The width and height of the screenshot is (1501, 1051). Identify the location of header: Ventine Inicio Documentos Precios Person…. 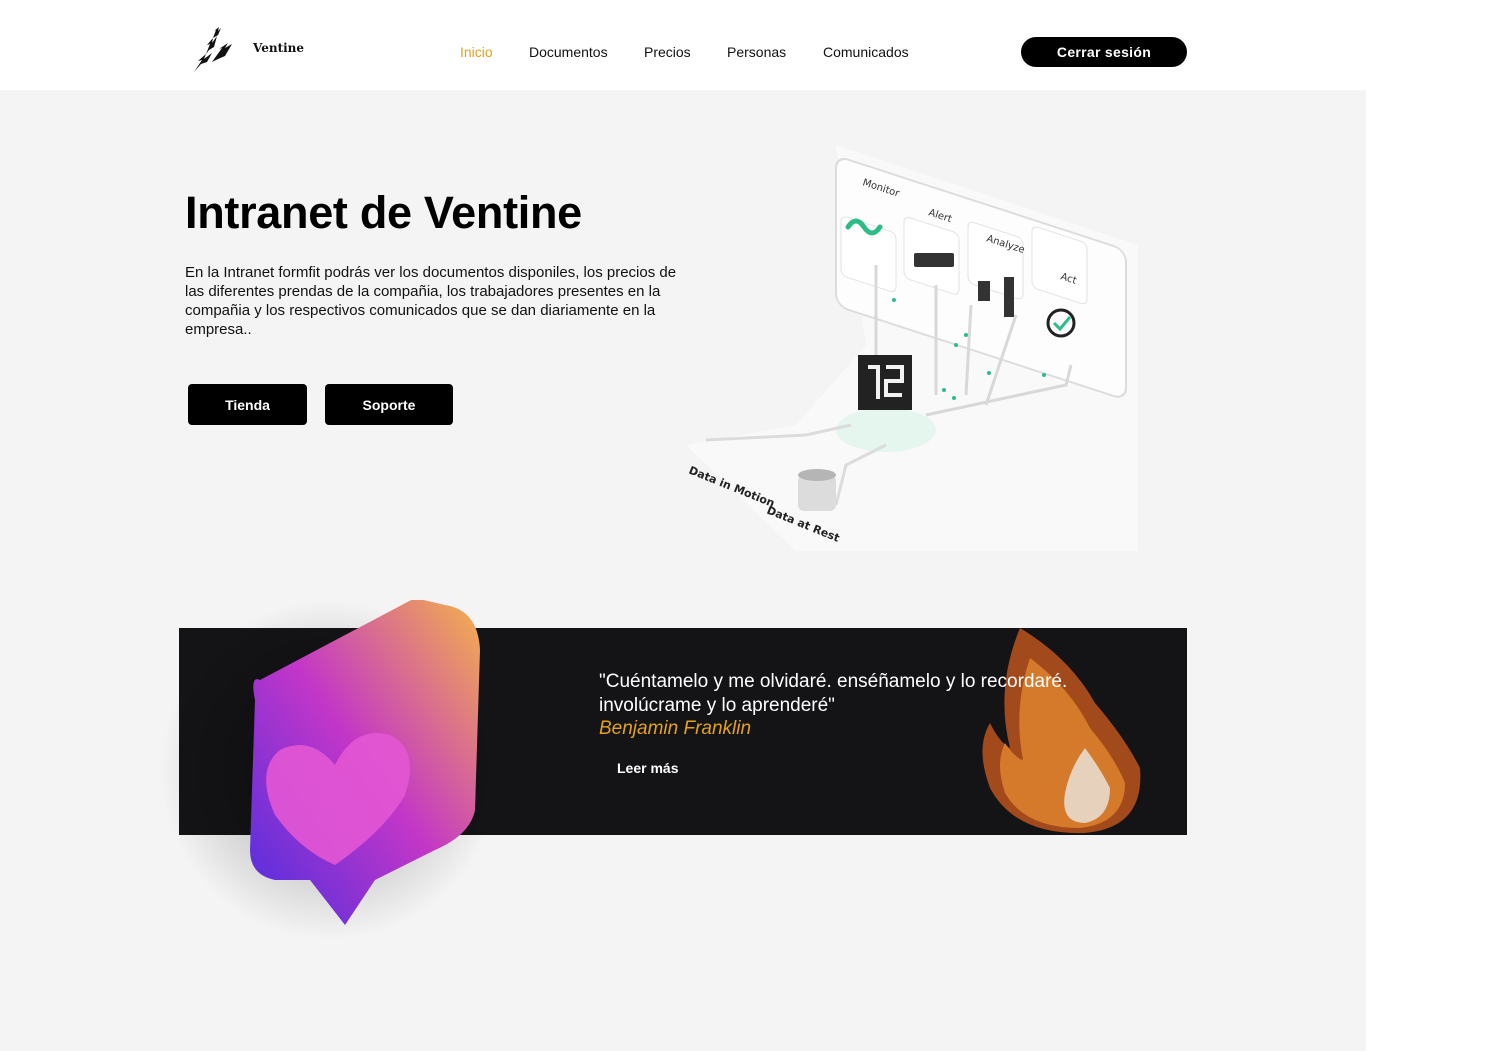
(683, 45).